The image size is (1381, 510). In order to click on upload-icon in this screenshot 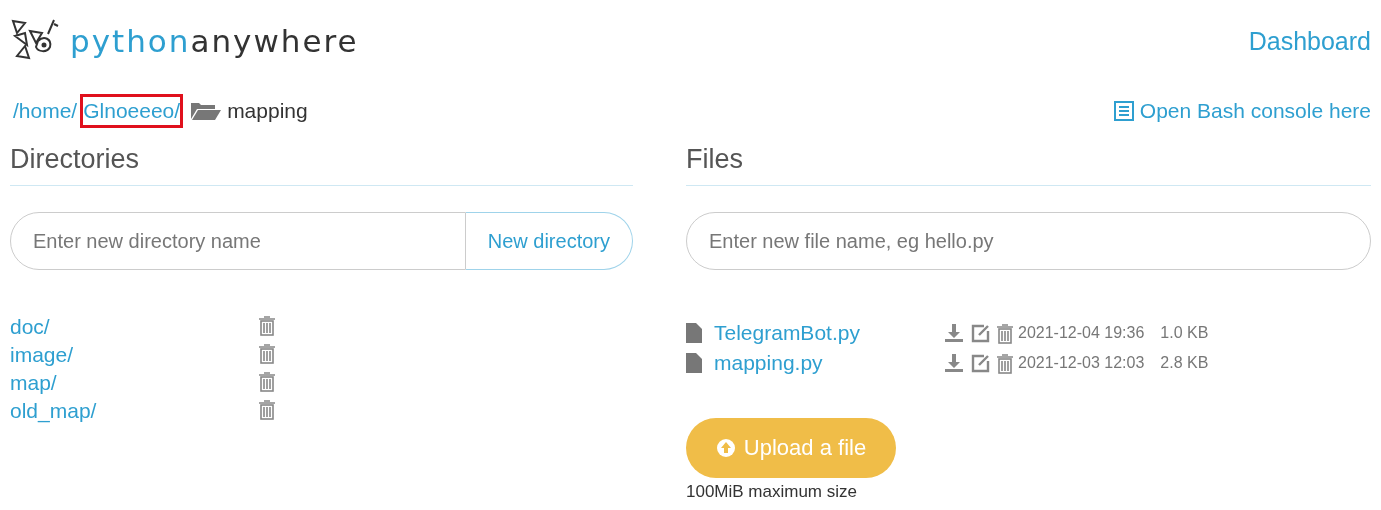, I will do `click(725, 448)`.